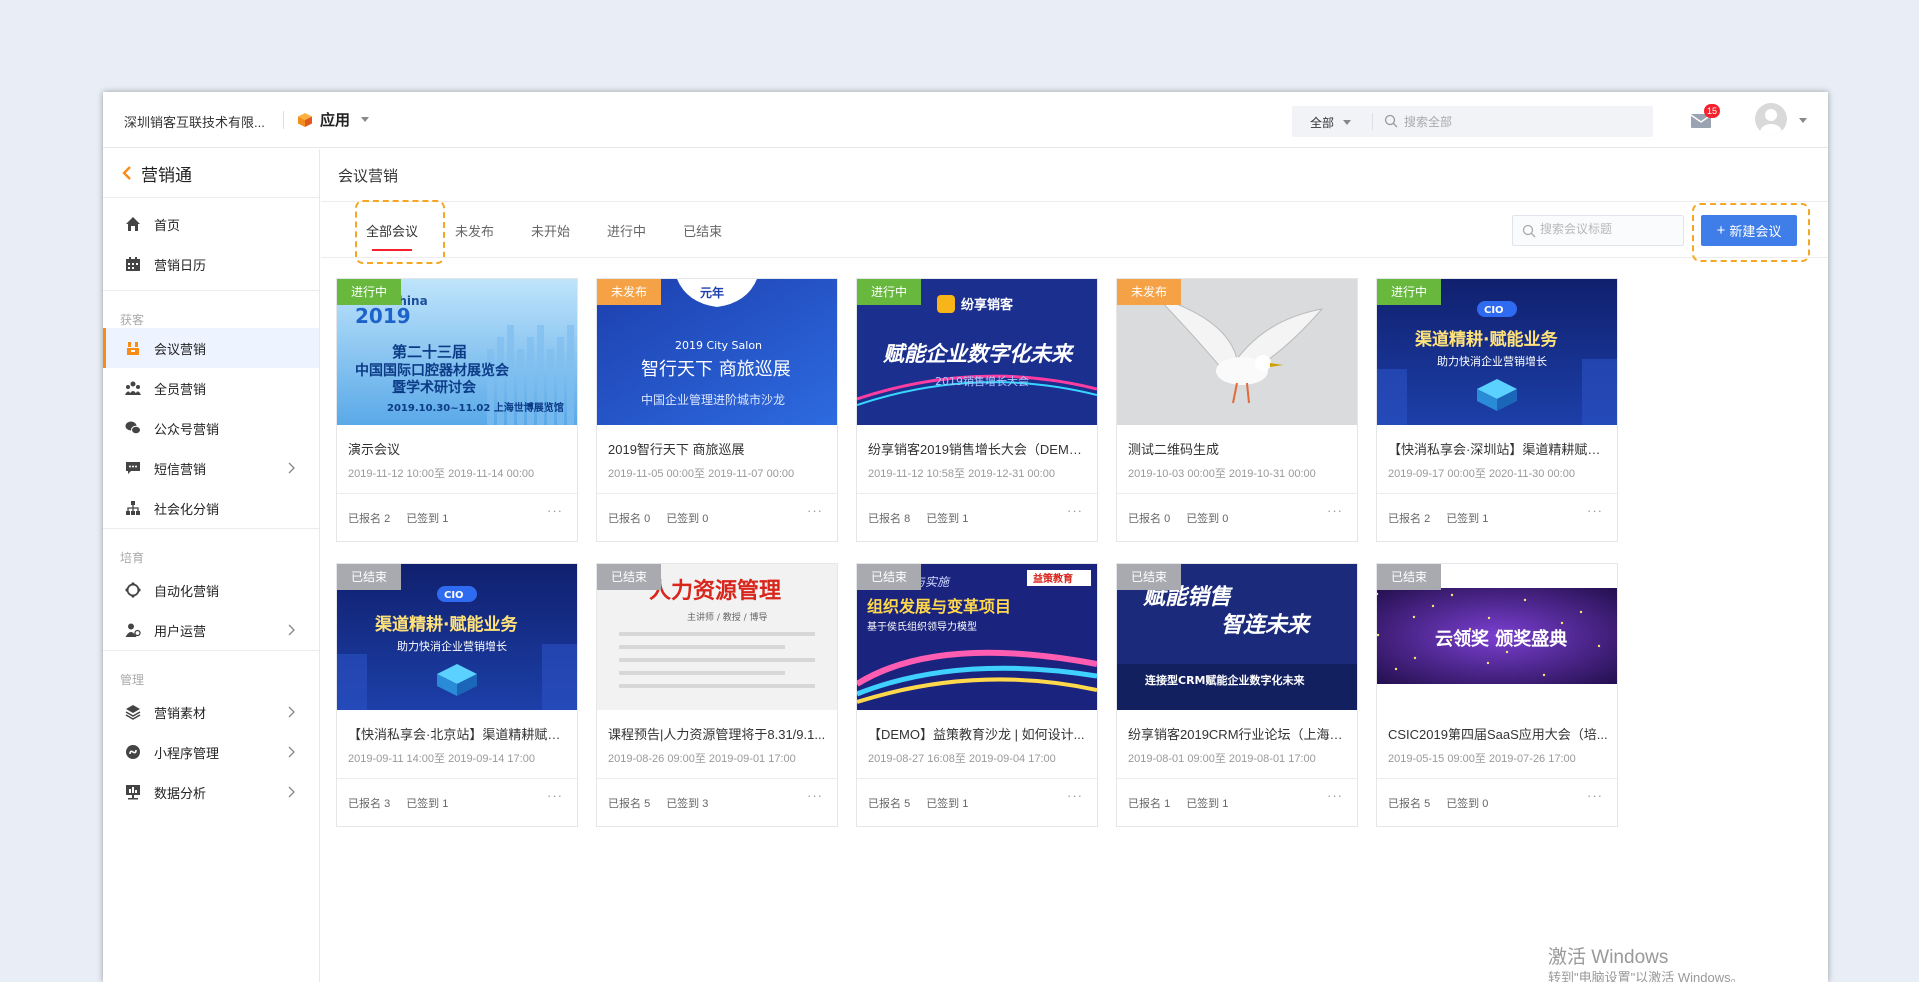 This screenshot has height=982, width=1919. Describe the element at coordinates (474, 236) in the screenshot. I see `tab-unpublished: 未发布` at that location.